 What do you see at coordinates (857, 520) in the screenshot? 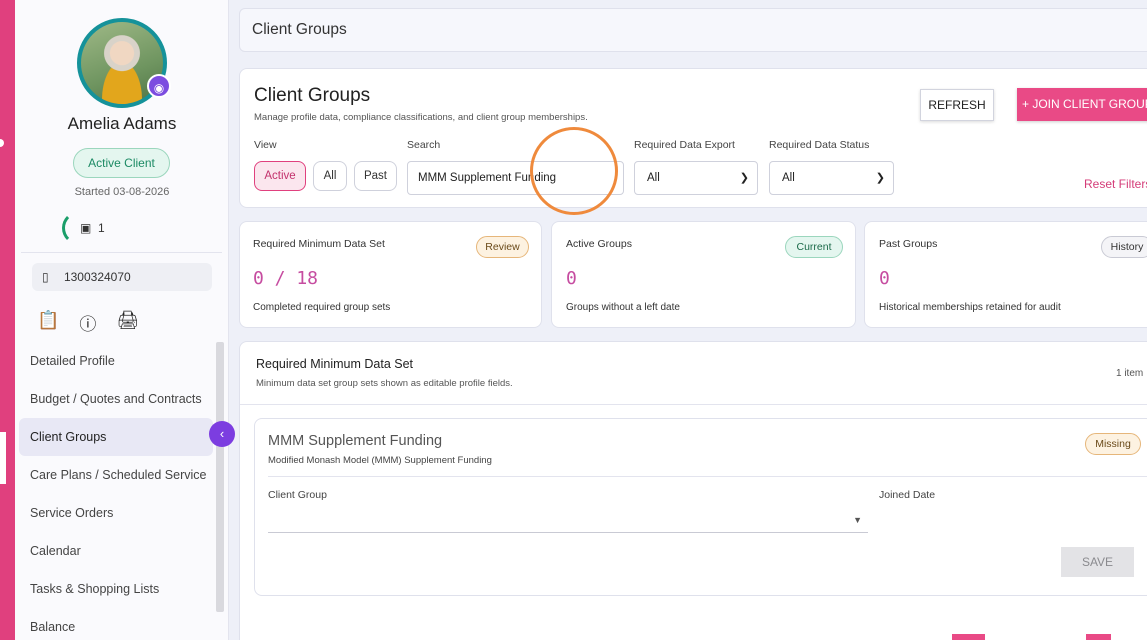
I see `dropdown-arrow-icon: ▼` at bounding box center [857, 520].